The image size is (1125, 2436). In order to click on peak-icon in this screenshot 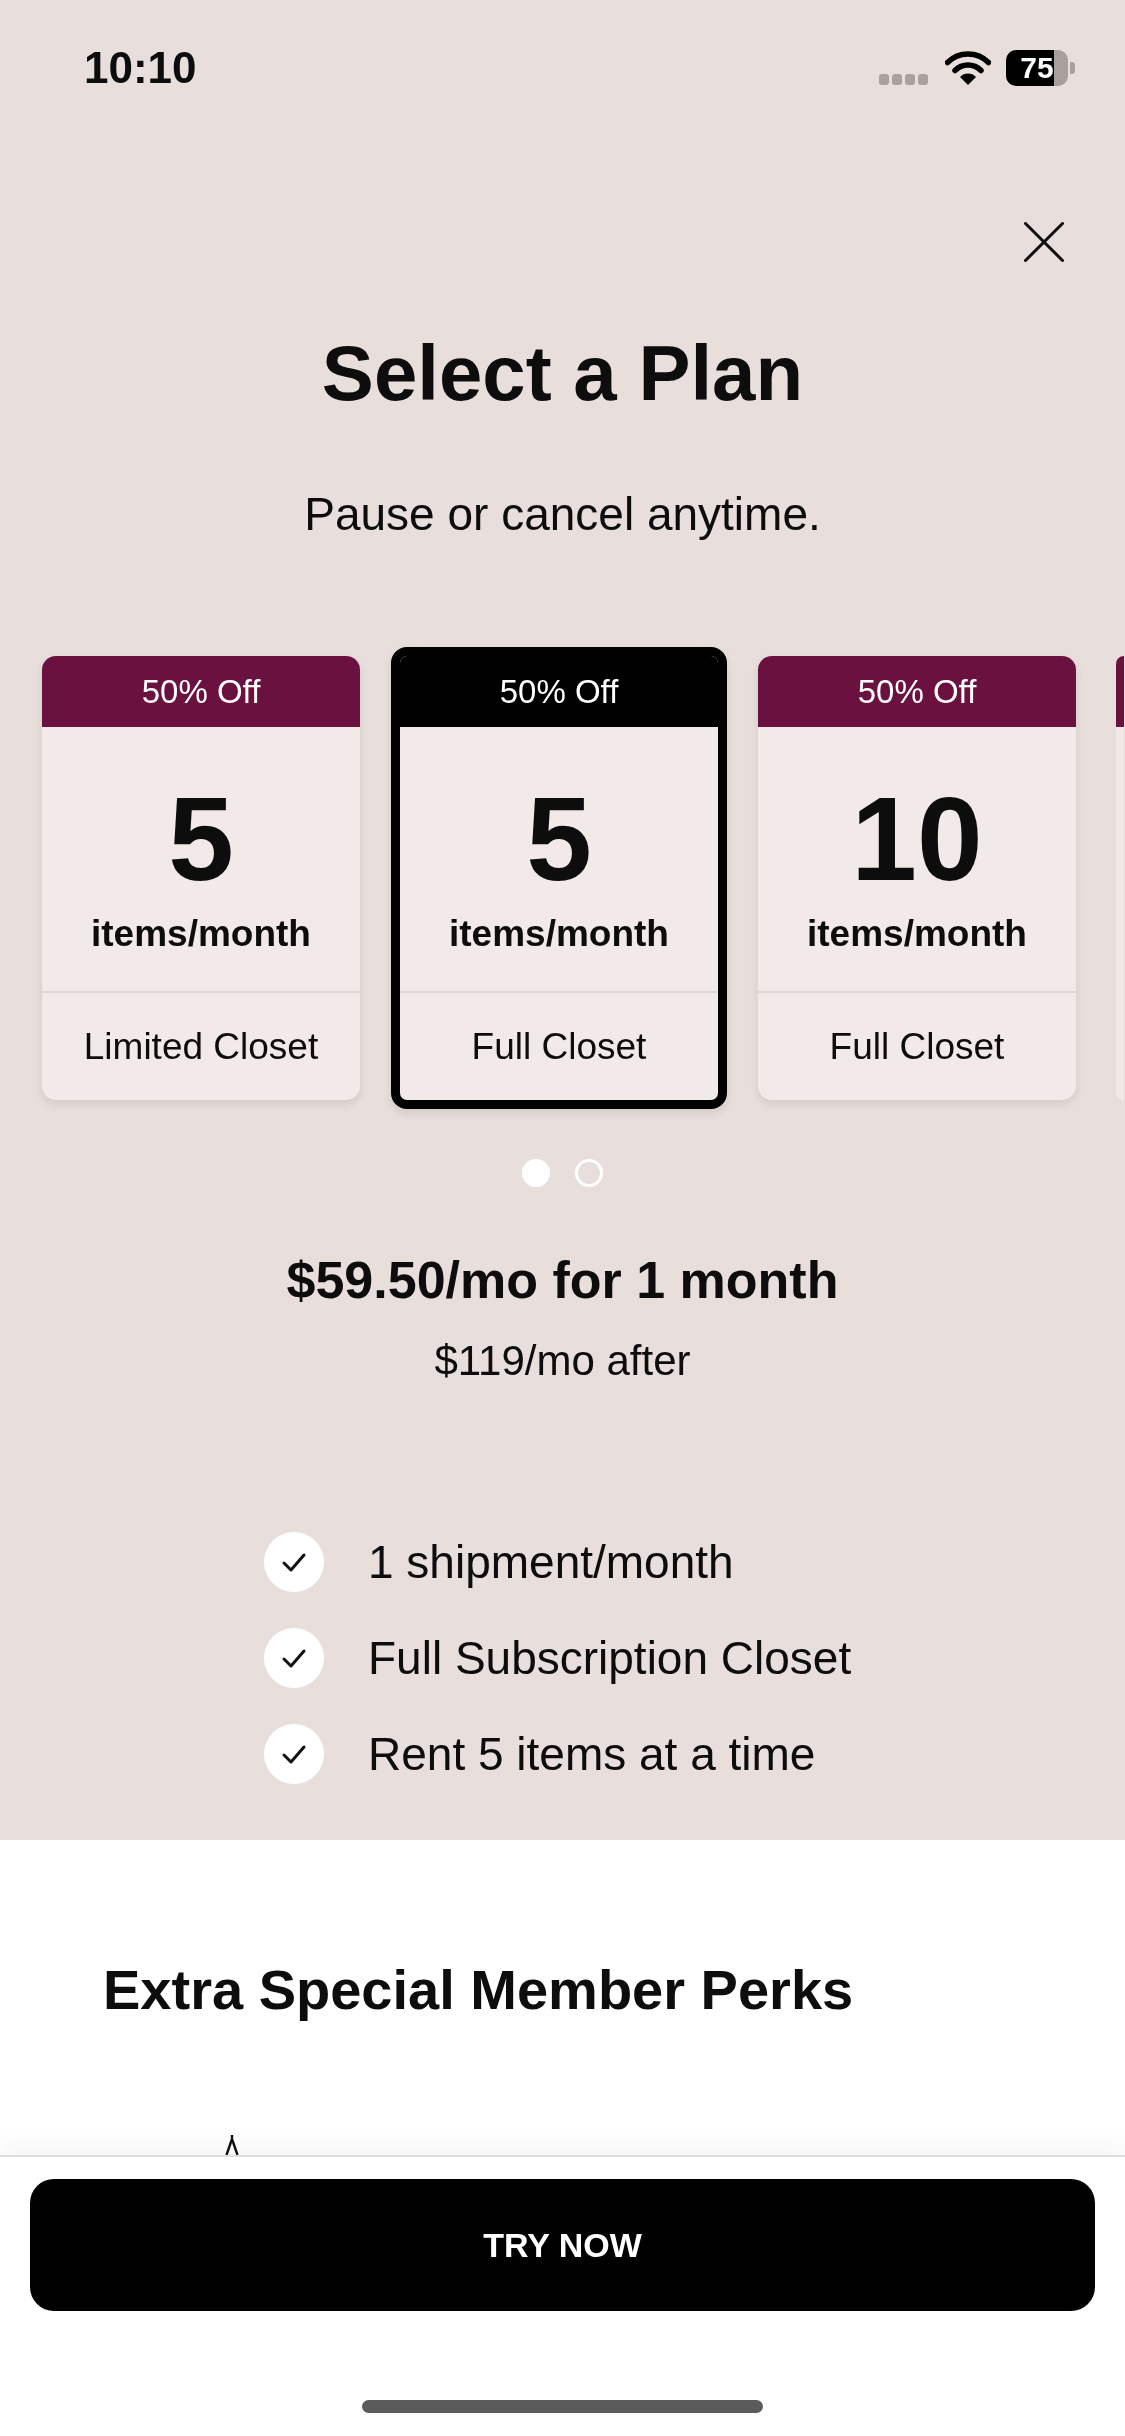, I will do `click(232, 2145)`.